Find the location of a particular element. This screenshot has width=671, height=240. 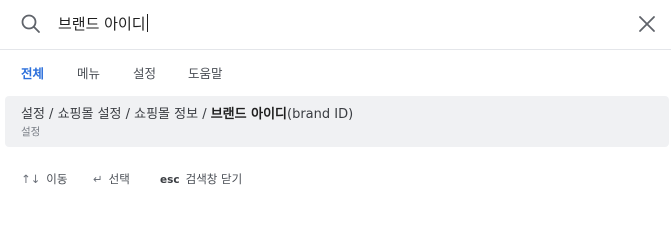

keyboard-hints: ↑↓ 이동 ↵ 선택 esc 검색창 닫기 is located at coordinates (335, 179).